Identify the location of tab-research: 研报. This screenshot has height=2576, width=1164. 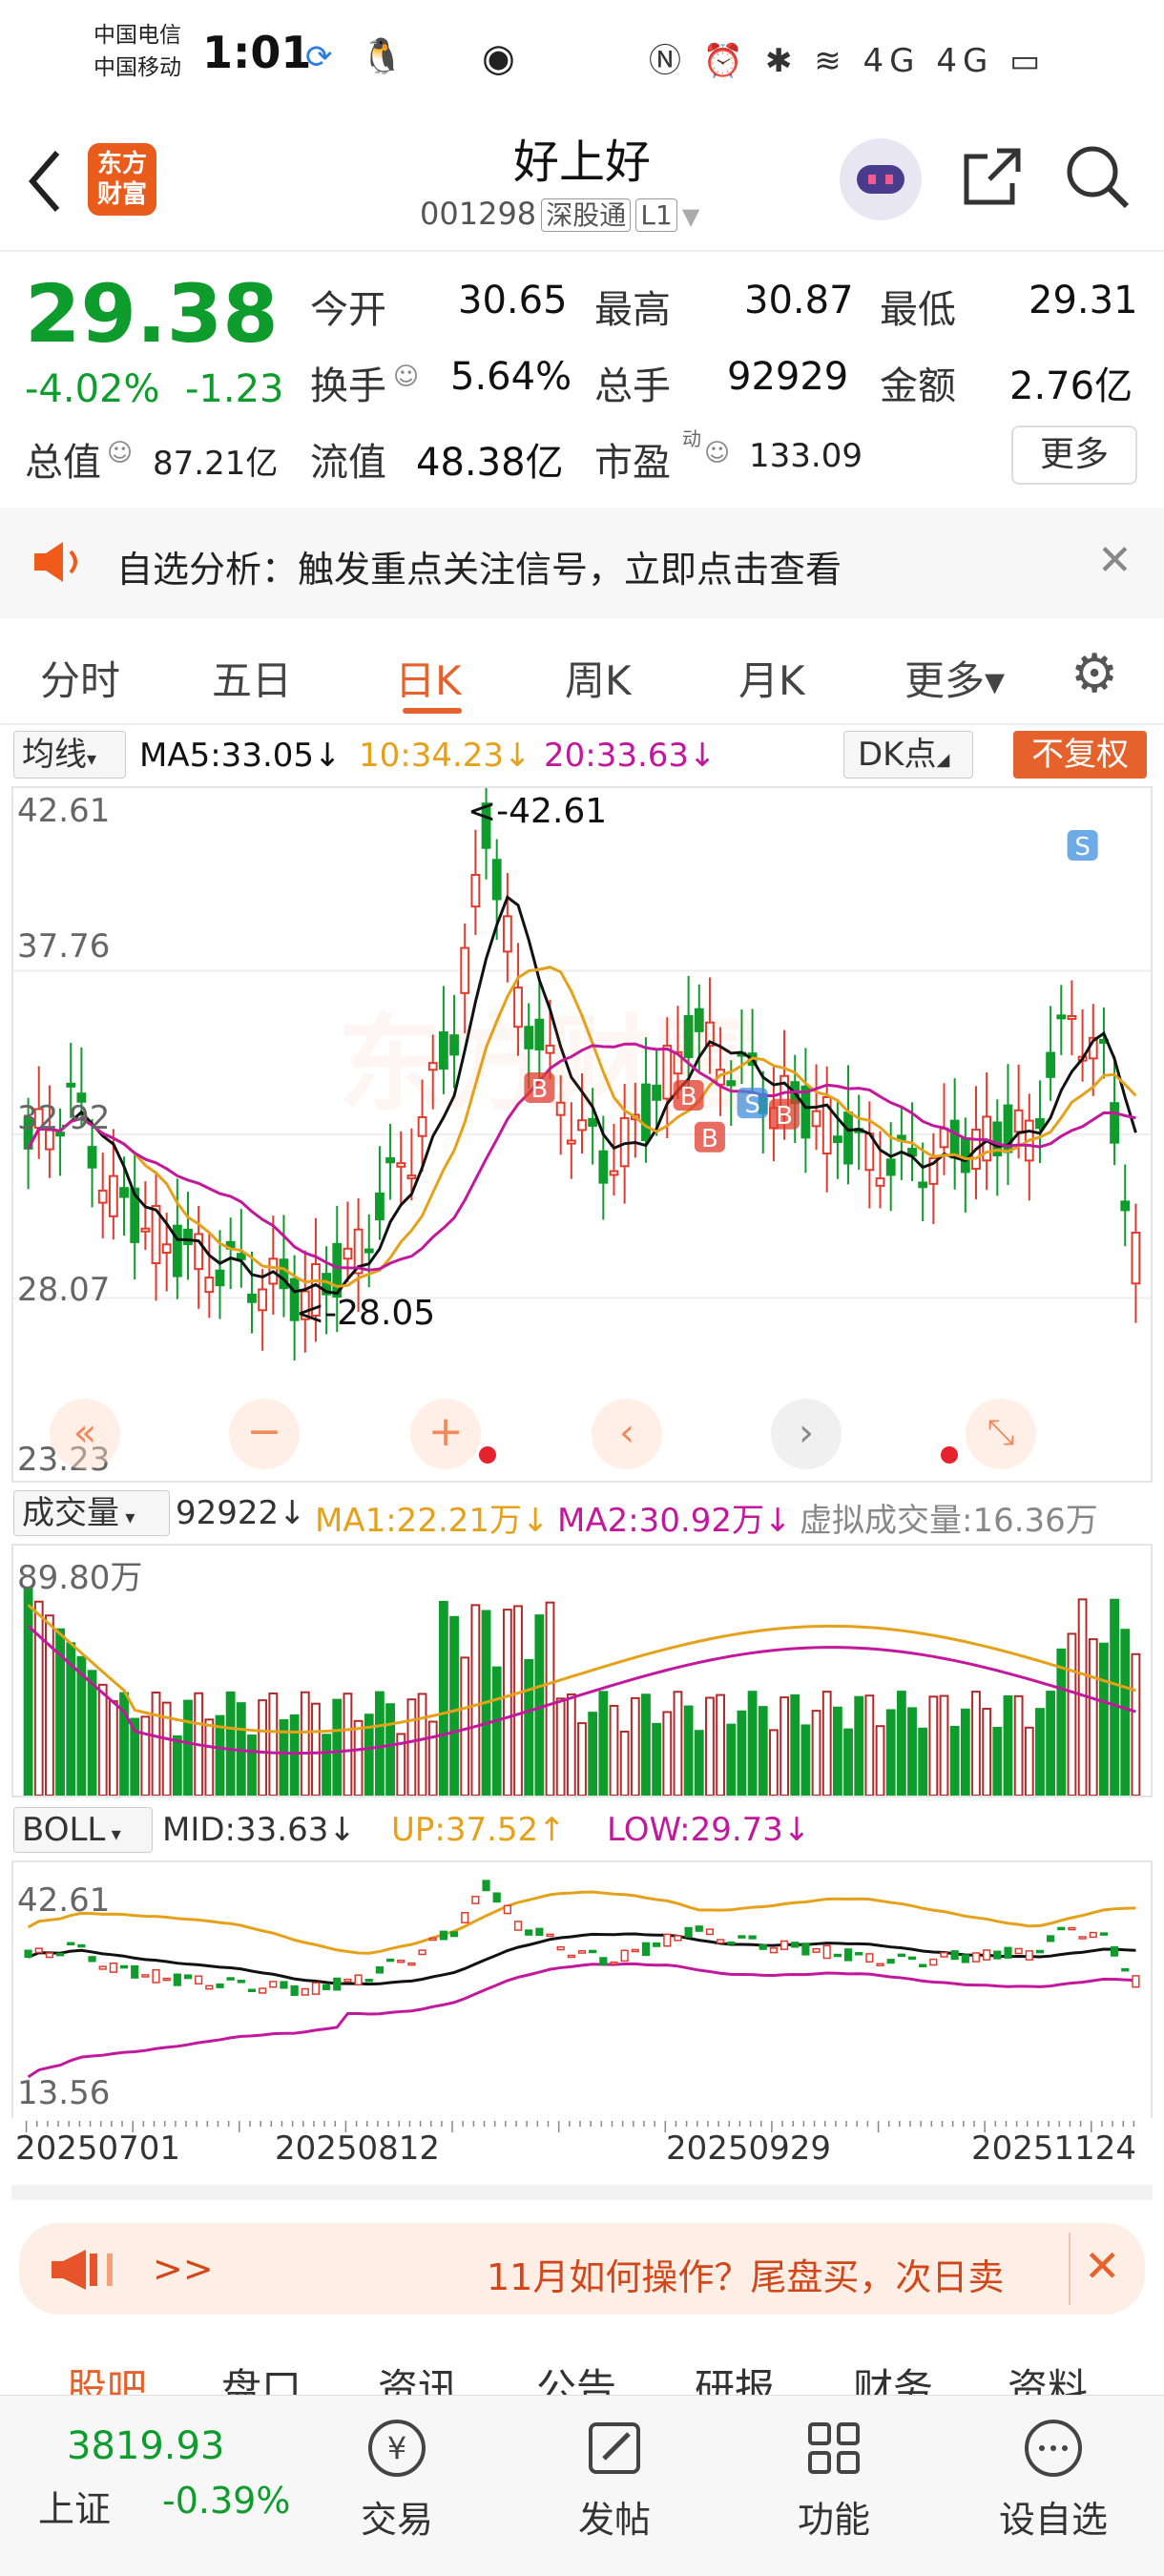
(735, 2376).